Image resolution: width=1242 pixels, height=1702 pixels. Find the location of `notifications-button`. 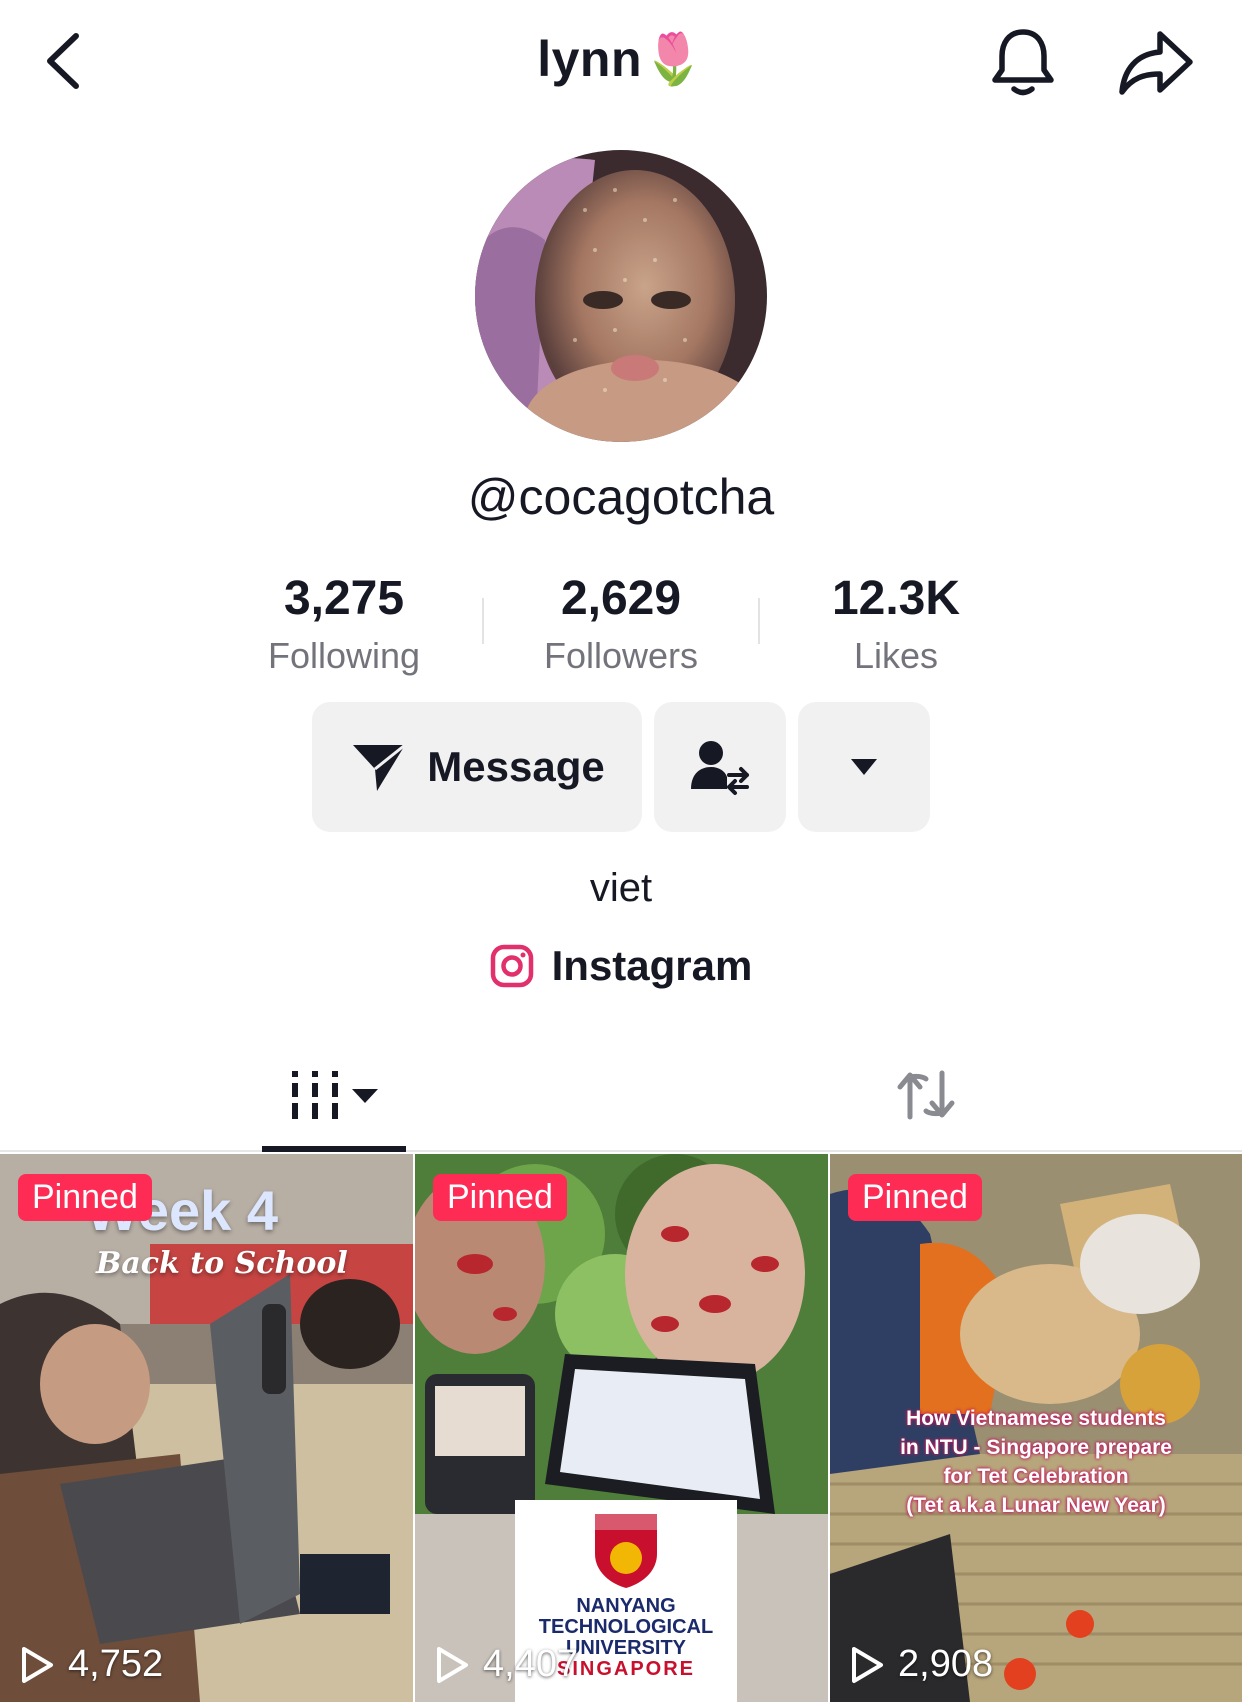

notifications-button is located at coordinates (1023, 63).